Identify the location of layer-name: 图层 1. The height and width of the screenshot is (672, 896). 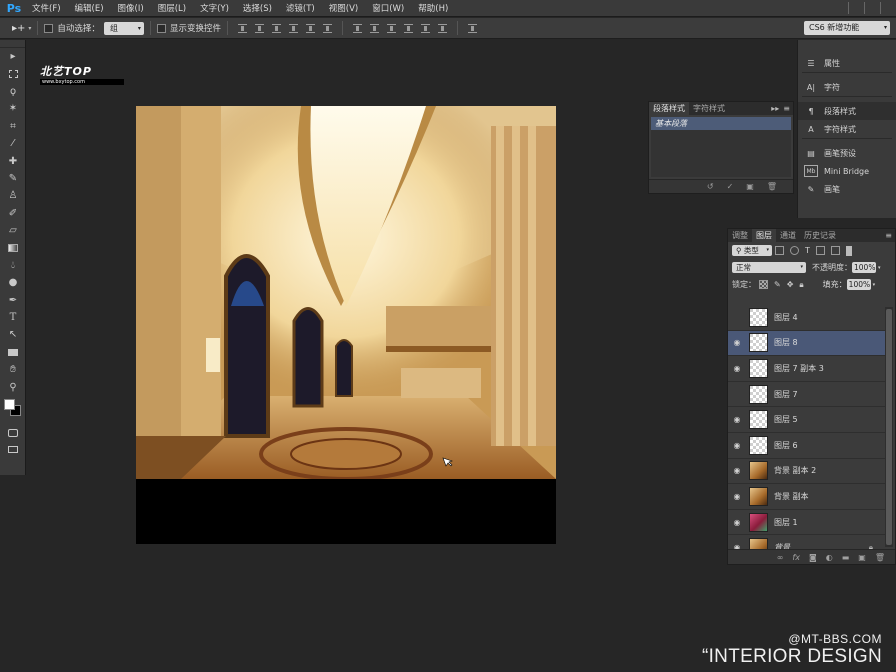
(786, 522).